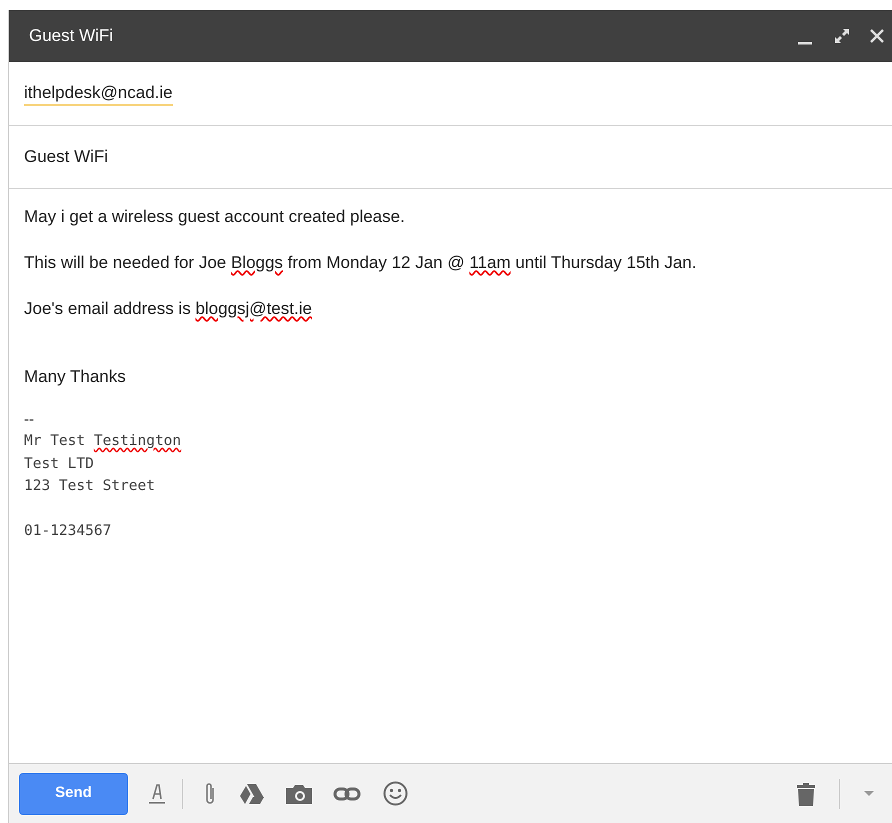 The height and width of the screenshot is (823, 892). What do you see at coordinates (157, 794) in the screenshot?
I see `formatting-icon` at bounding box center [157, 794].